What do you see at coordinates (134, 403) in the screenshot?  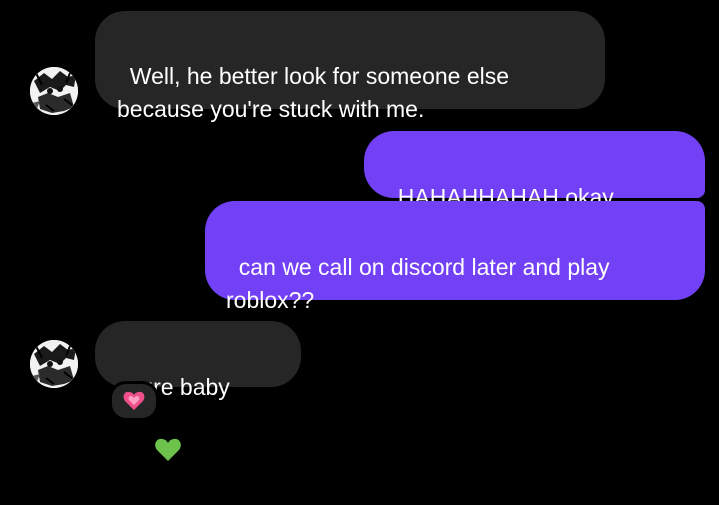 I see `growing-heart-icon` at bounding box center [134, 403].